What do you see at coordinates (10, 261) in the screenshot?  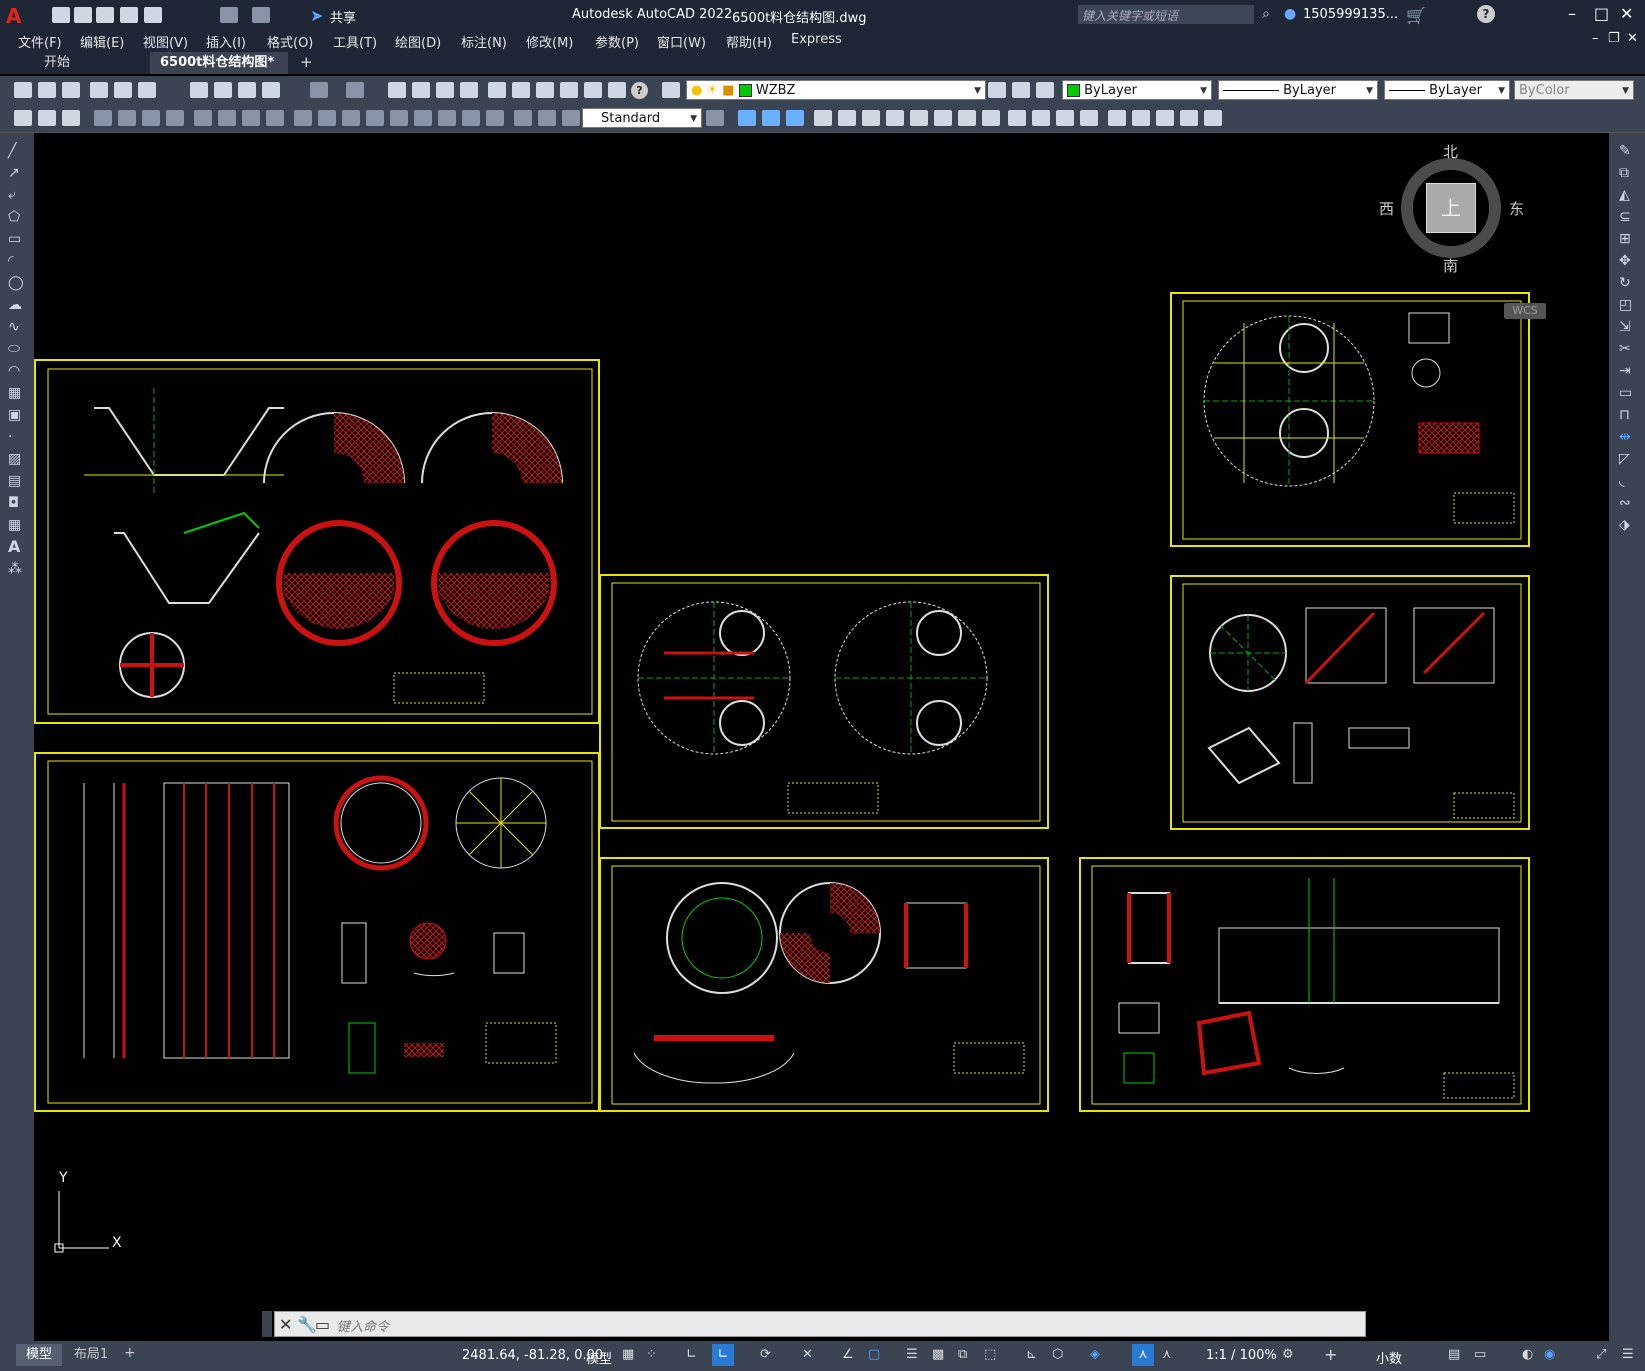 I see `arc-icon: ◜` at bounding box center [10, 261].